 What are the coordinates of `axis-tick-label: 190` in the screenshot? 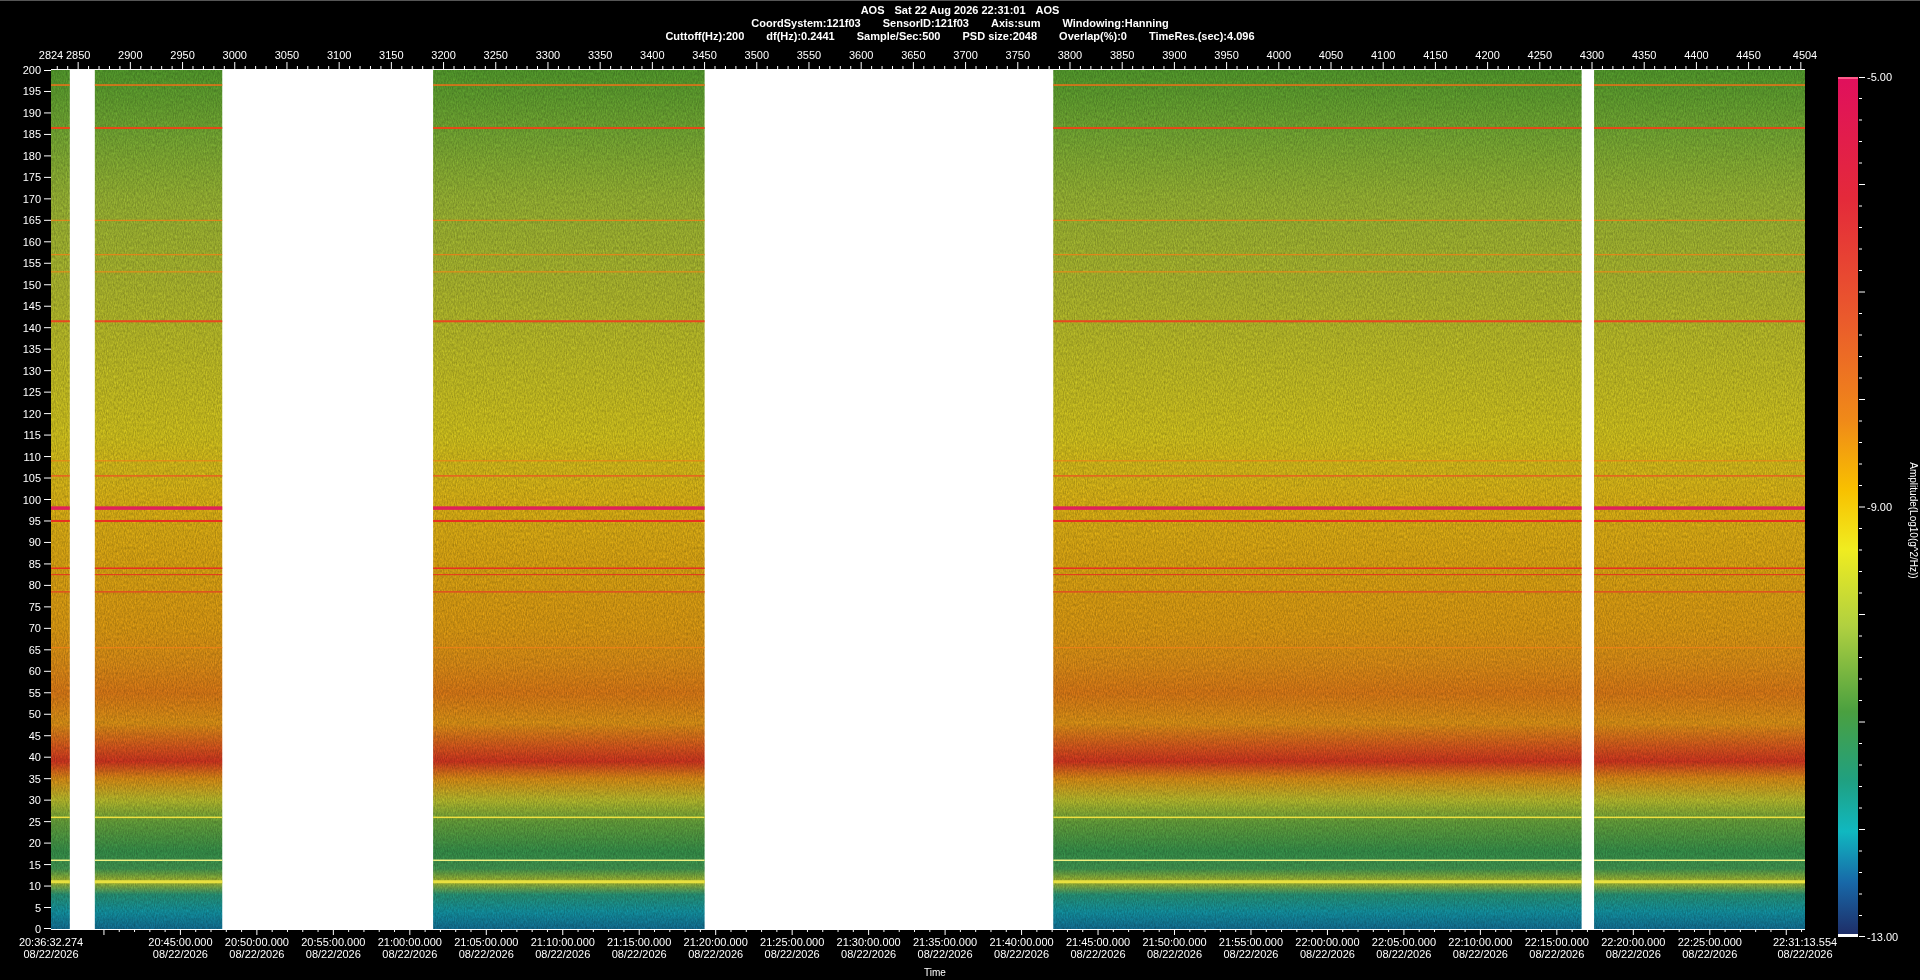 It's located at (31, 112).